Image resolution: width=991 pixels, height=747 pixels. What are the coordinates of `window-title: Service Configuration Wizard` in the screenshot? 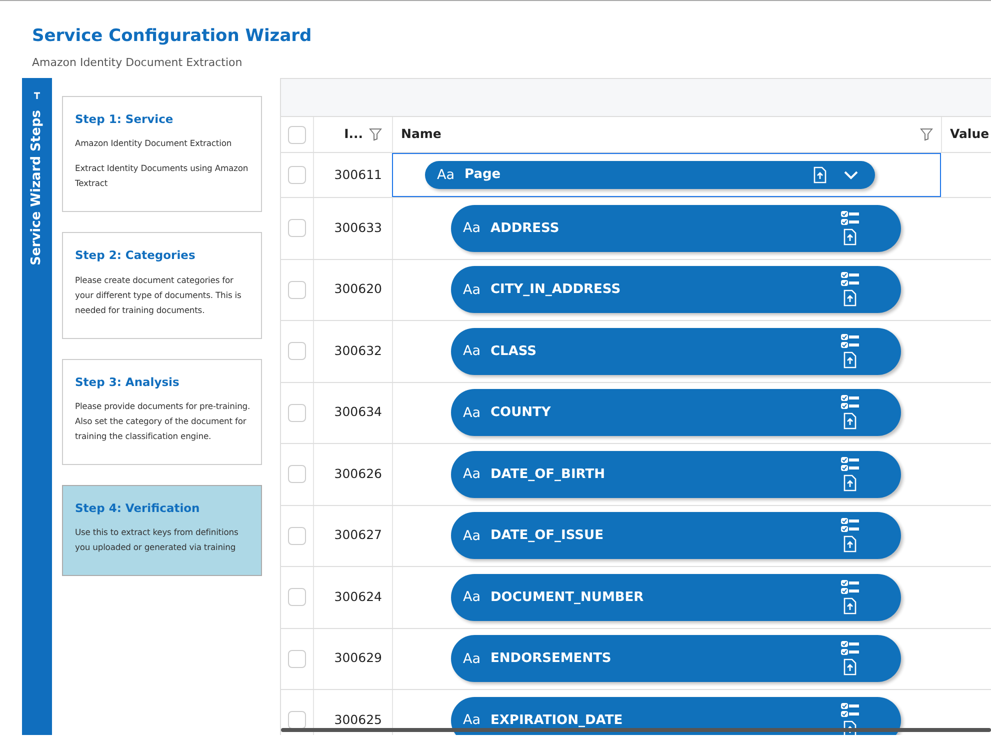 It's located at (172, 36).